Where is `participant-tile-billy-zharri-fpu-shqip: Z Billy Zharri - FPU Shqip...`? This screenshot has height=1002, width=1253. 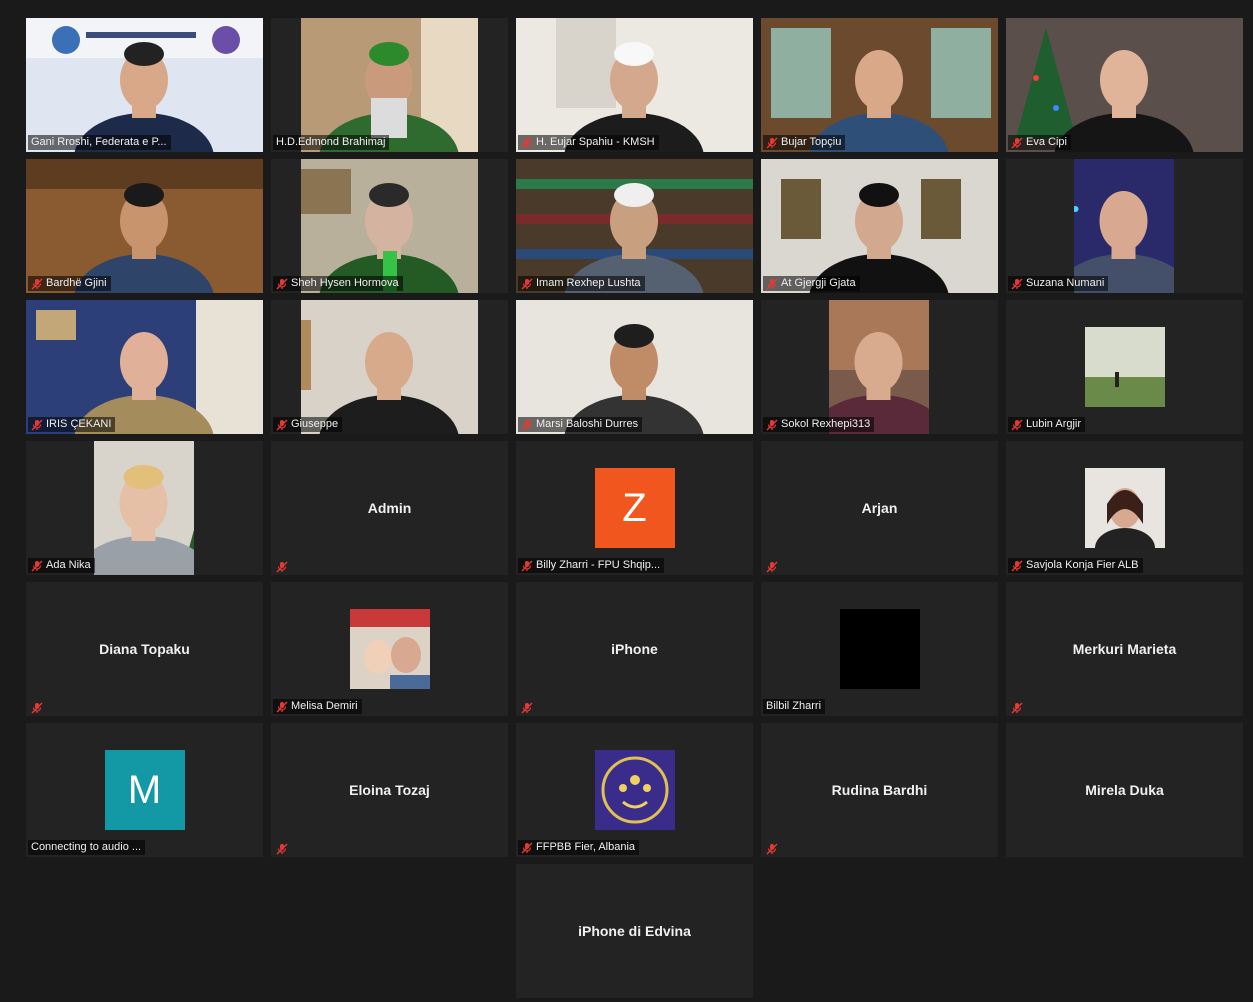
participant-tile-billy-zharri-fpu-shqip: Z Billy Zharri - FPU Shqip... is located at coordinates (634, 508).